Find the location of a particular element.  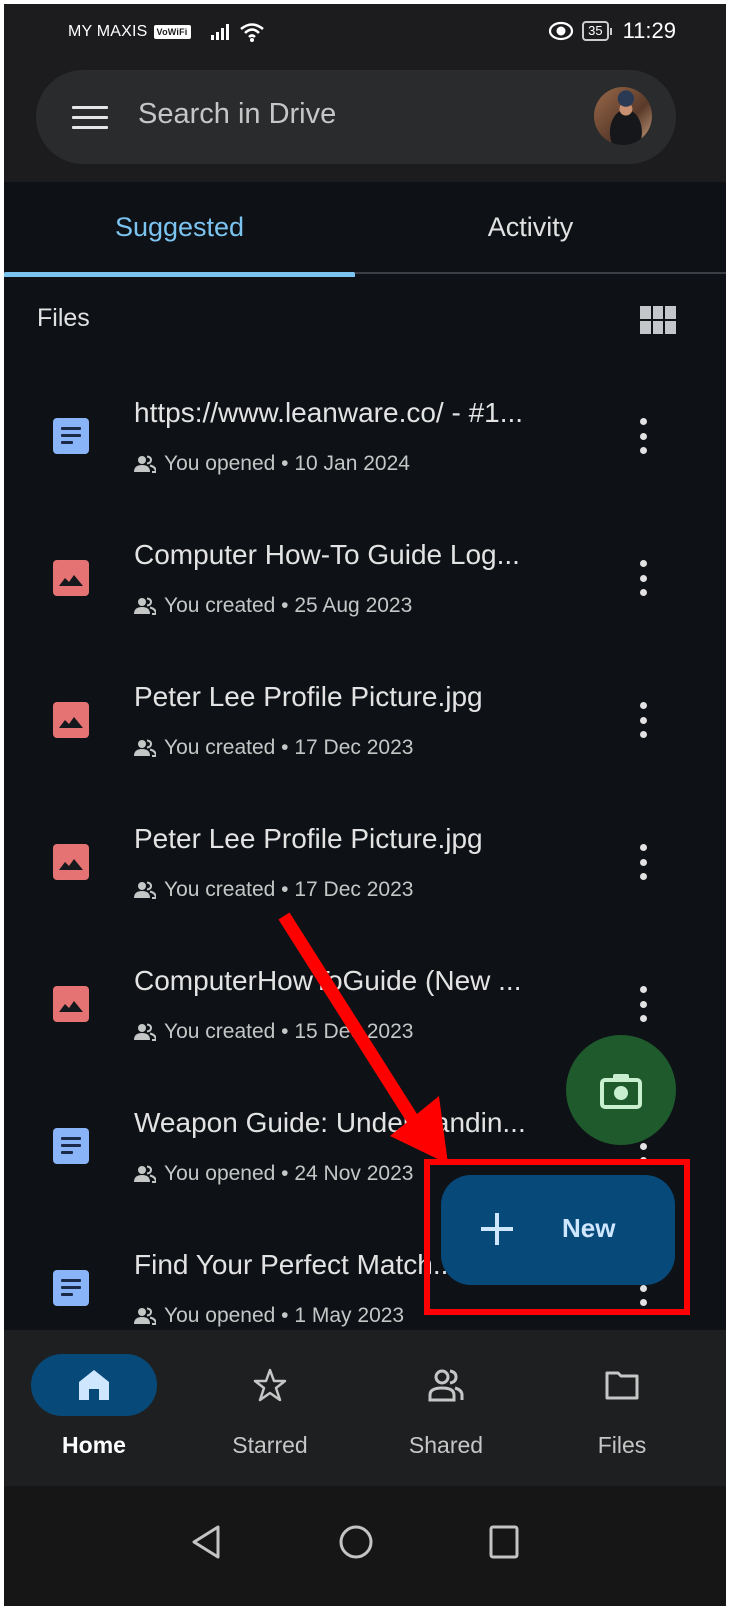

nav-starred: Starred is located at coordinates (270, 1408).